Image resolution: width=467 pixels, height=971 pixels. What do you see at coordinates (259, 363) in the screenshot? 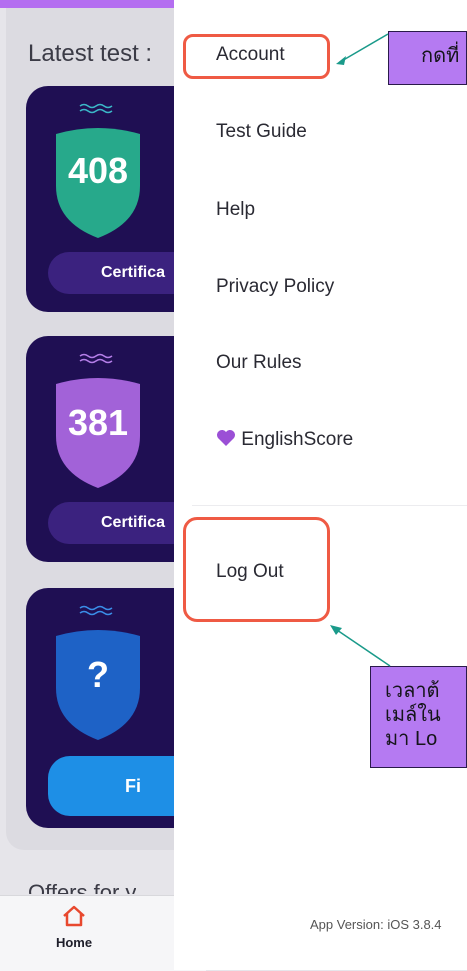
I see `menu-item-our-rules: Our Rules` at bounding box center [259, 363].